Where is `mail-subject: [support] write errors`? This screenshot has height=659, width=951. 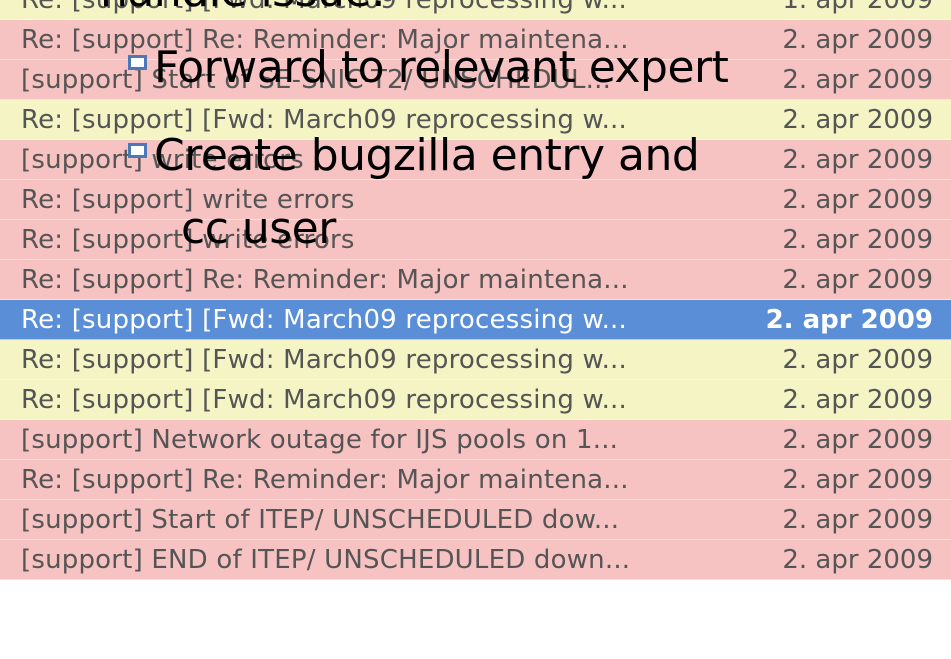 mail-subject: [support] write errors is located at coordinates (162, 159).